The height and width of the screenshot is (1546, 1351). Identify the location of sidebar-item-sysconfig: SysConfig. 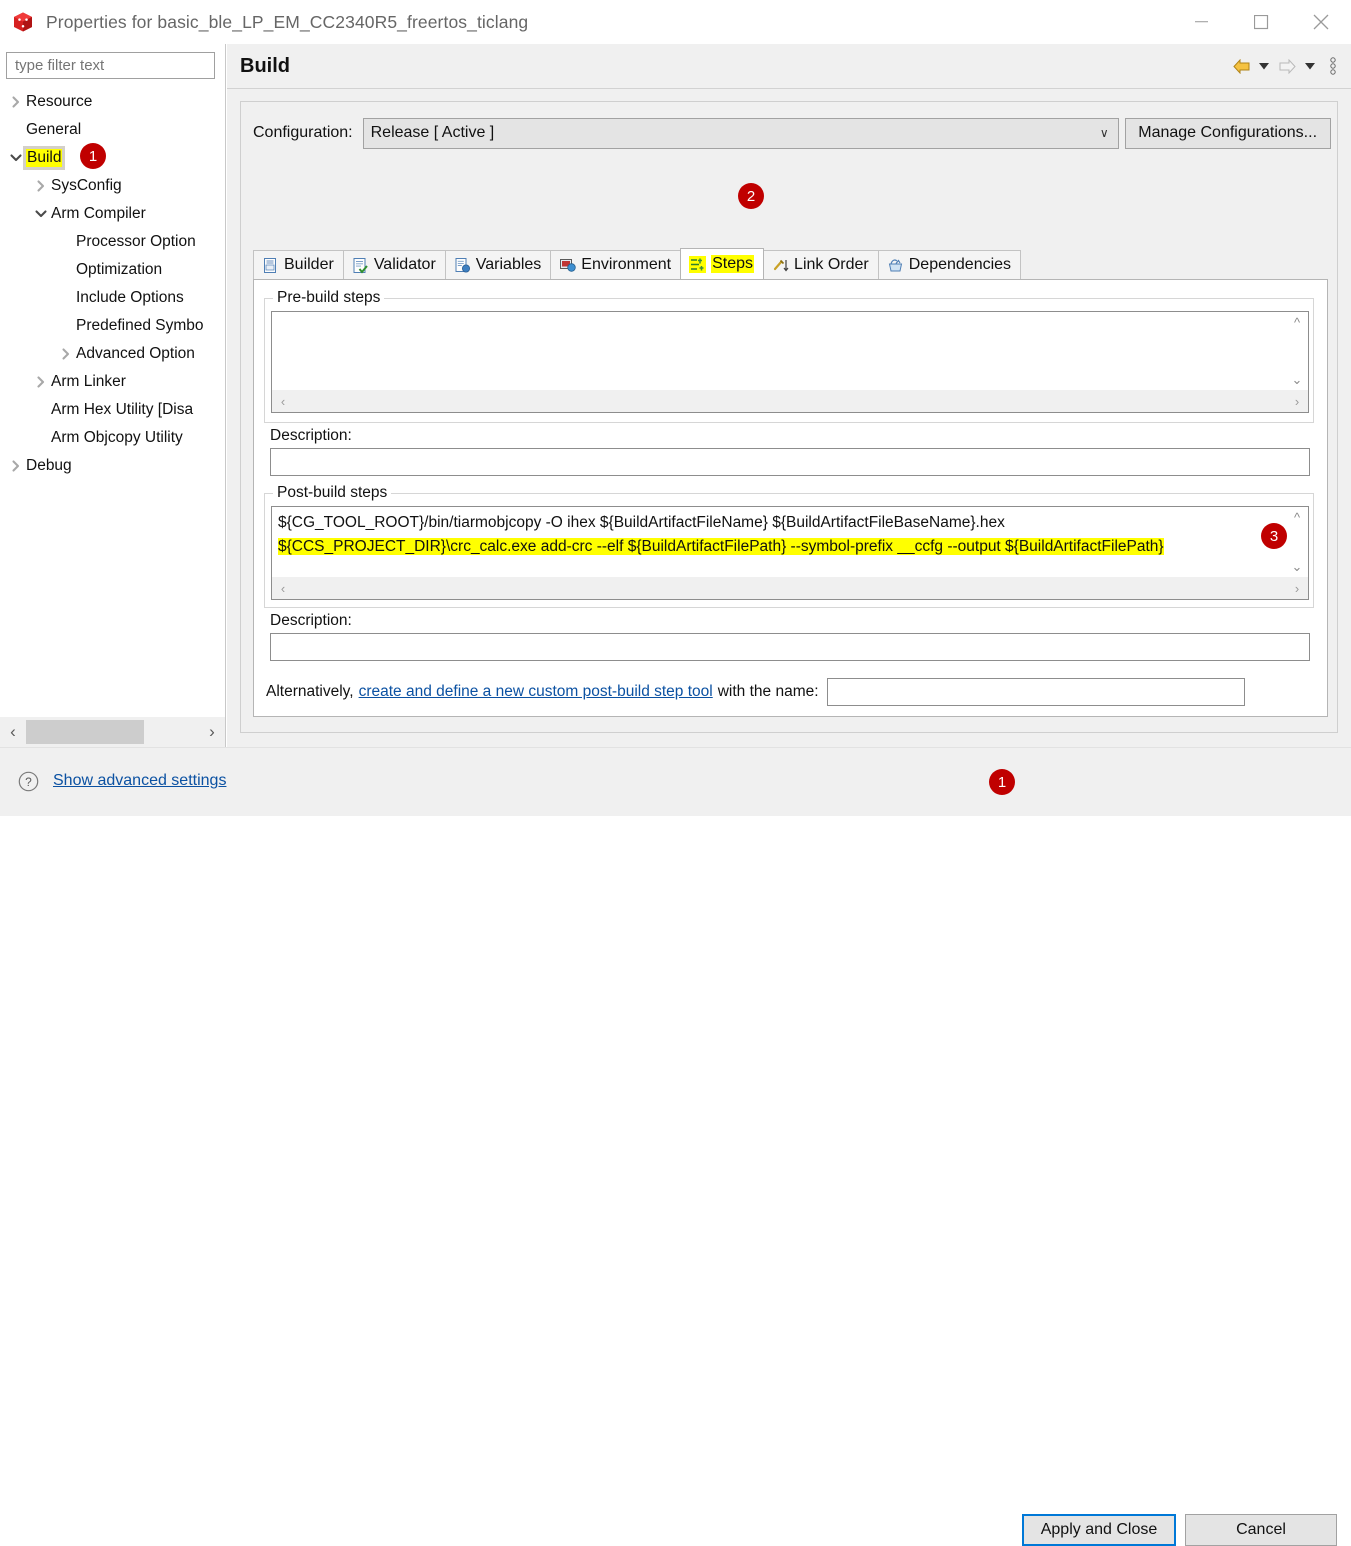
(112, 186).